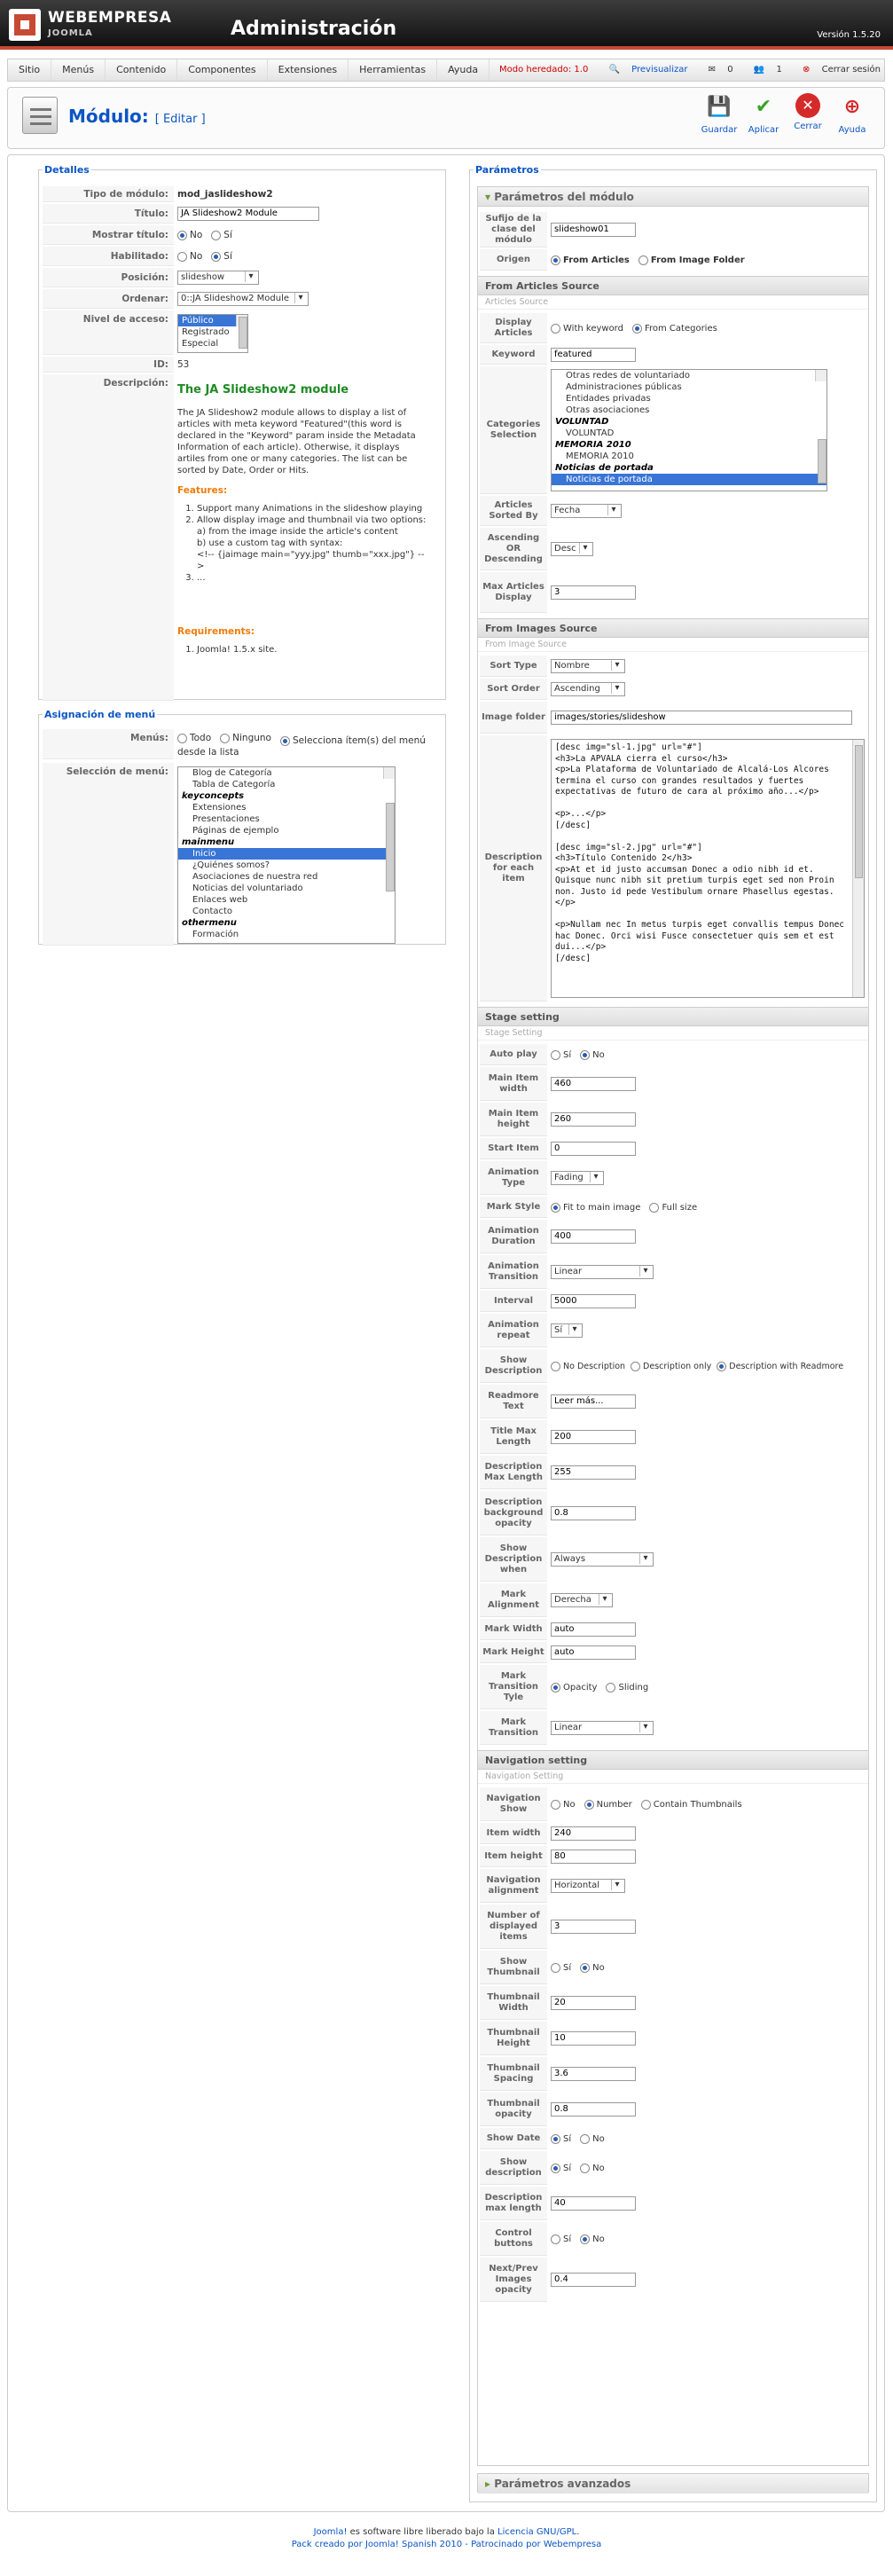  Describe the element at coordinates (286, 784) in the screenshot. I see `list-item: Tabla de Categoría` at that location.